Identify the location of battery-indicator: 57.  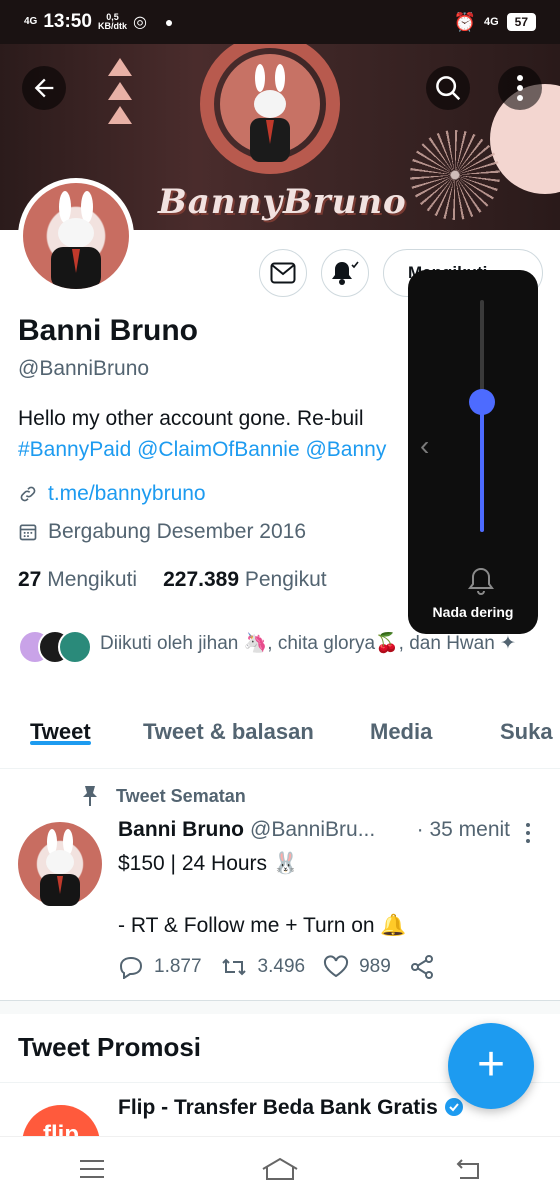
(521, 22).